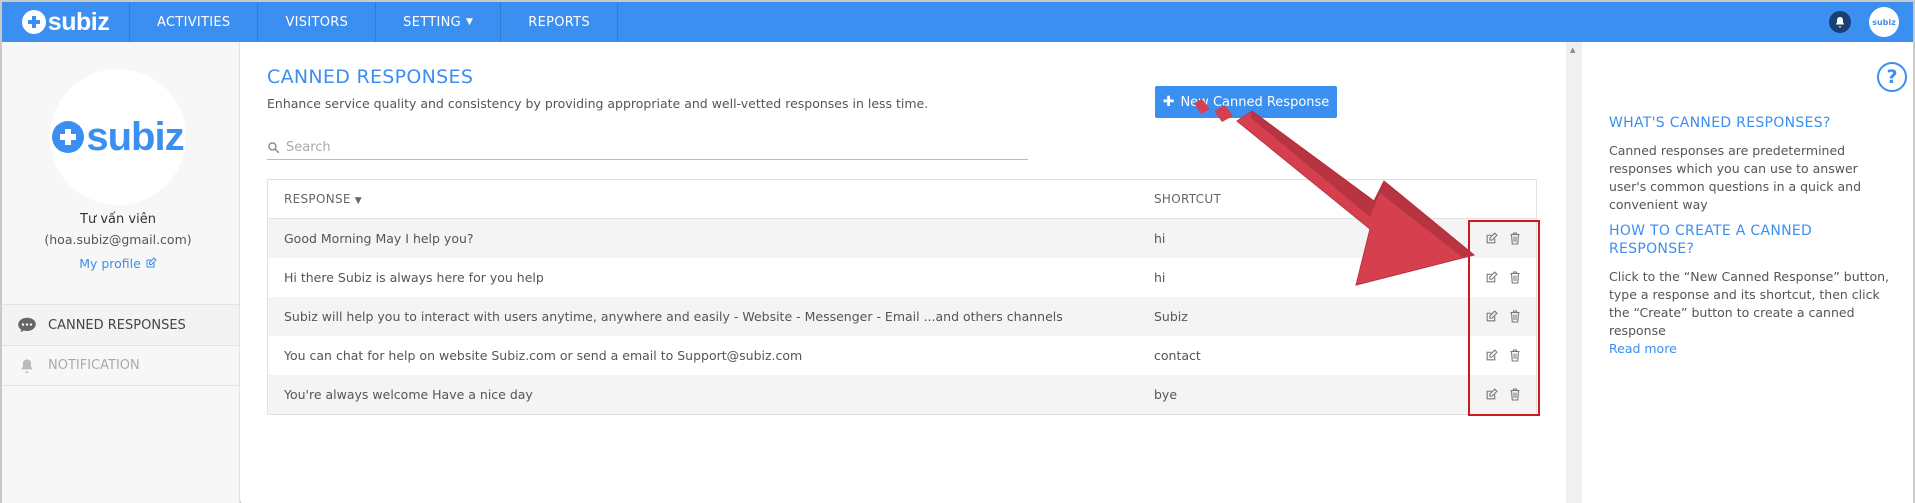 The height and width of the screenshot is (503, 1915). I want to click on nav-reports: REPORTS, so click(559, 22).